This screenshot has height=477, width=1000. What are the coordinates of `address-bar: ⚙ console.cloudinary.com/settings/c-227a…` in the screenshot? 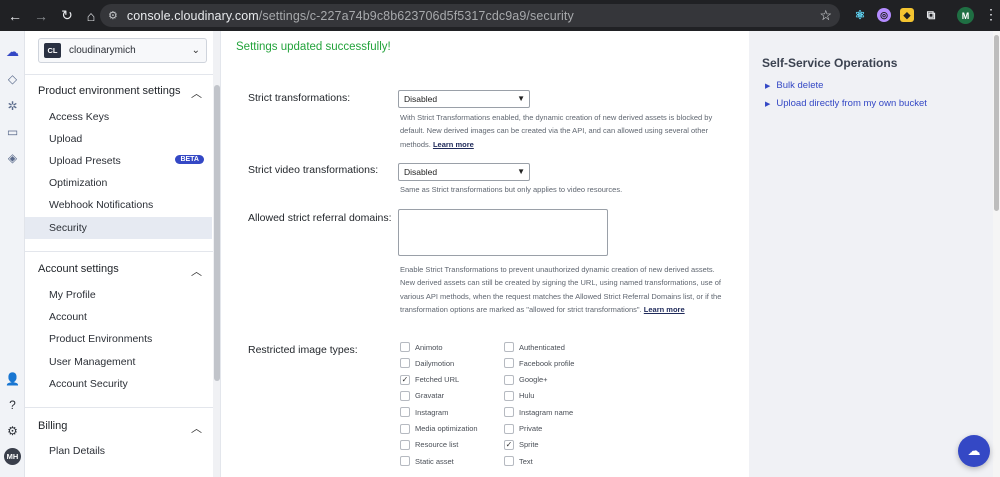 It's located at (470, 15).